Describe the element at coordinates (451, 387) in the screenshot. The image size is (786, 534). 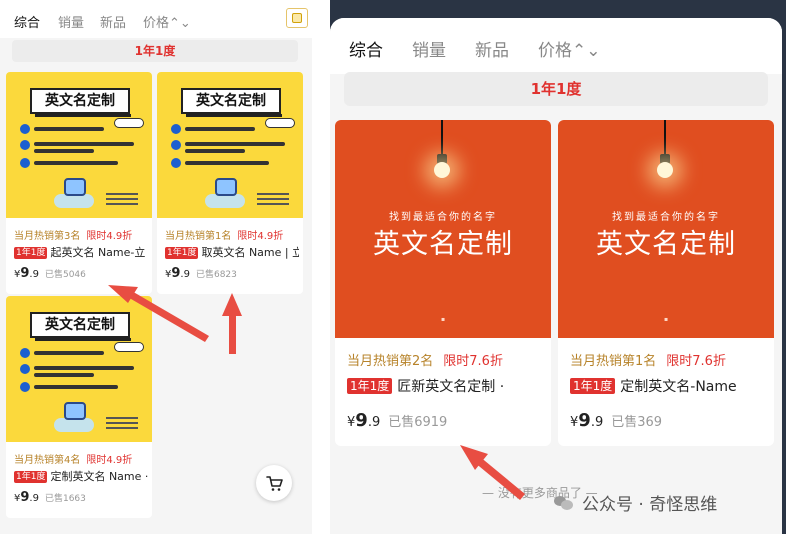
I see `product-name: 匠新英文名定制 ·` at that location.